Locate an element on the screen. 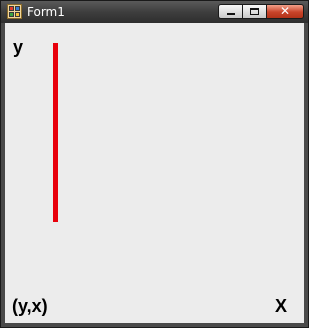 Image resolution: width=320 pixels, height=330 pixels. origin-label: (y,x) is located at coordinates (30, 306).